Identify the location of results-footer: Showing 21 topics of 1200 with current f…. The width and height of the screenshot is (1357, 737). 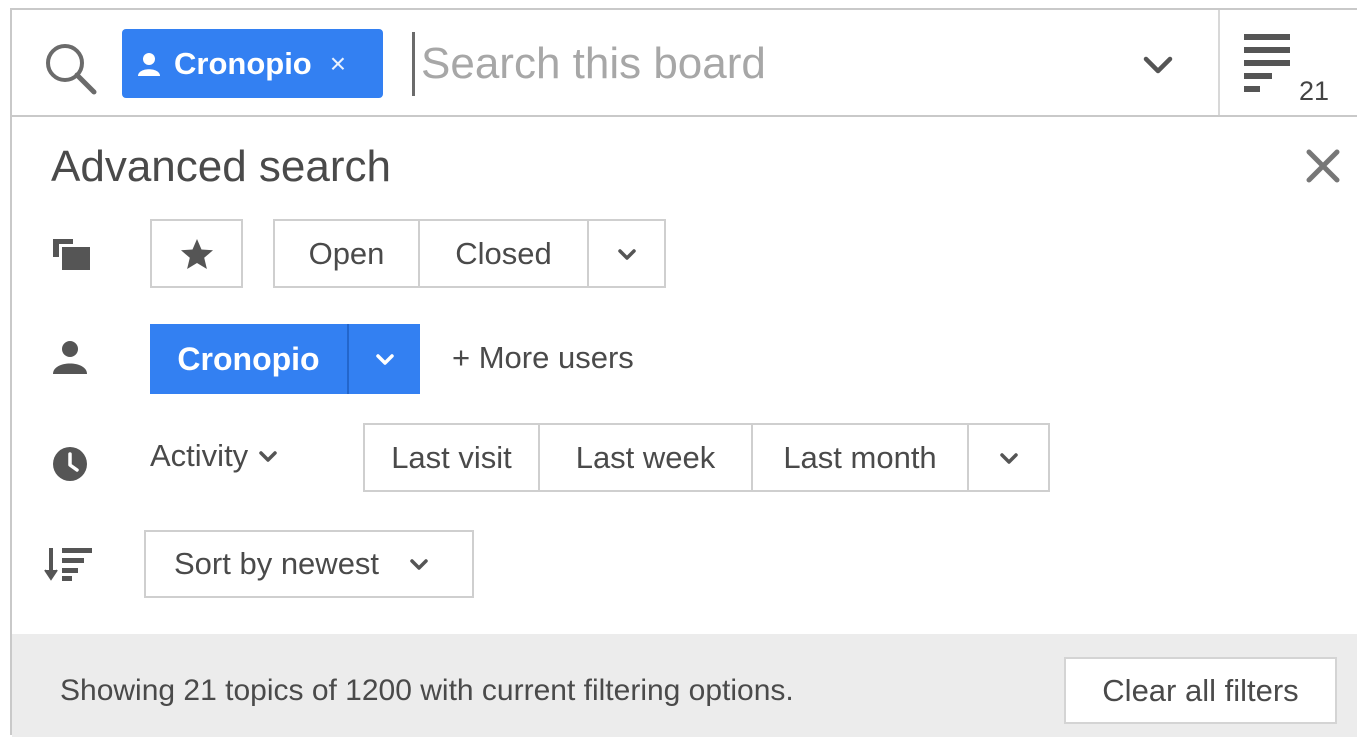
(684, 685).